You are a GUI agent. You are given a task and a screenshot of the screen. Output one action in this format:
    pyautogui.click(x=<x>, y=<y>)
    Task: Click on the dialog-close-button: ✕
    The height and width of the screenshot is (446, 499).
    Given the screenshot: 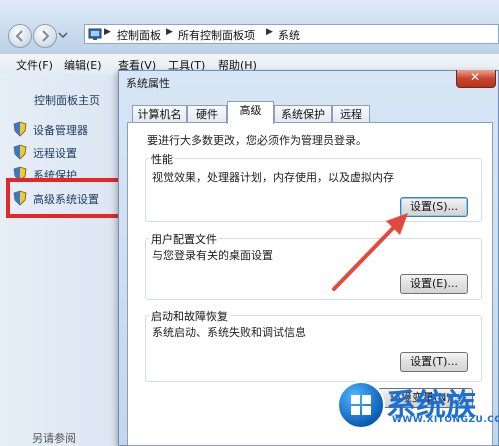 What is the action you would take?
    pyautogui.click(x=476, y=79)
    